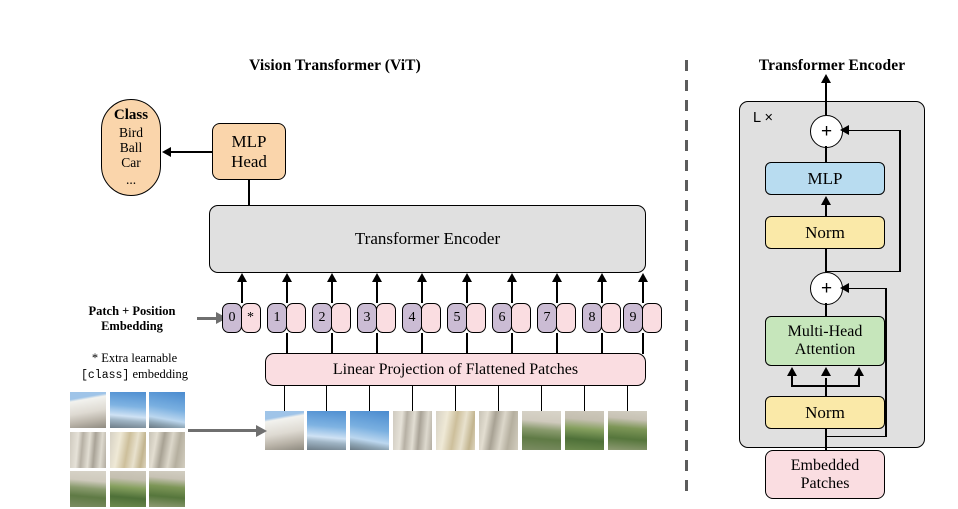  I want to click on patch-position-token: 9, so click(642, 318).